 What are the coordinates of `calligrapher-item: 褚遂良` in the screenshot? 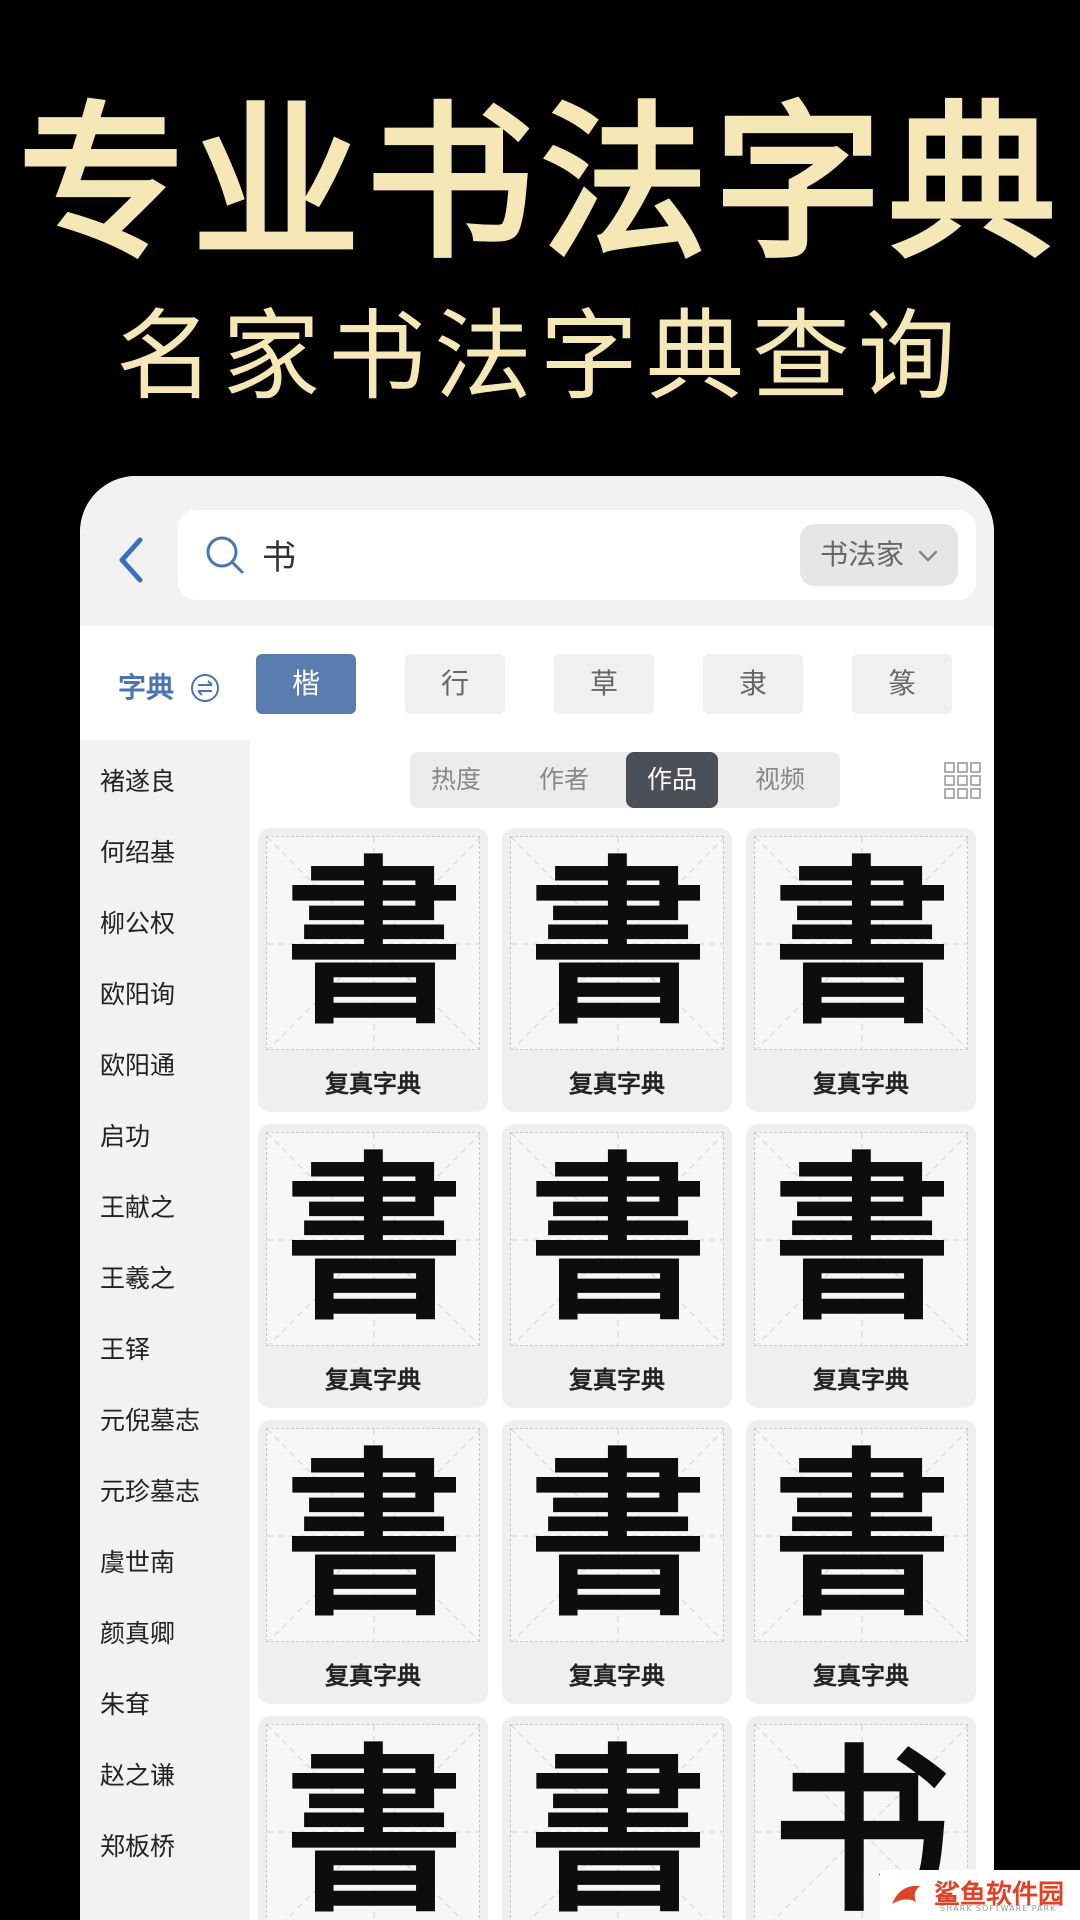 It's located at (137, 780).